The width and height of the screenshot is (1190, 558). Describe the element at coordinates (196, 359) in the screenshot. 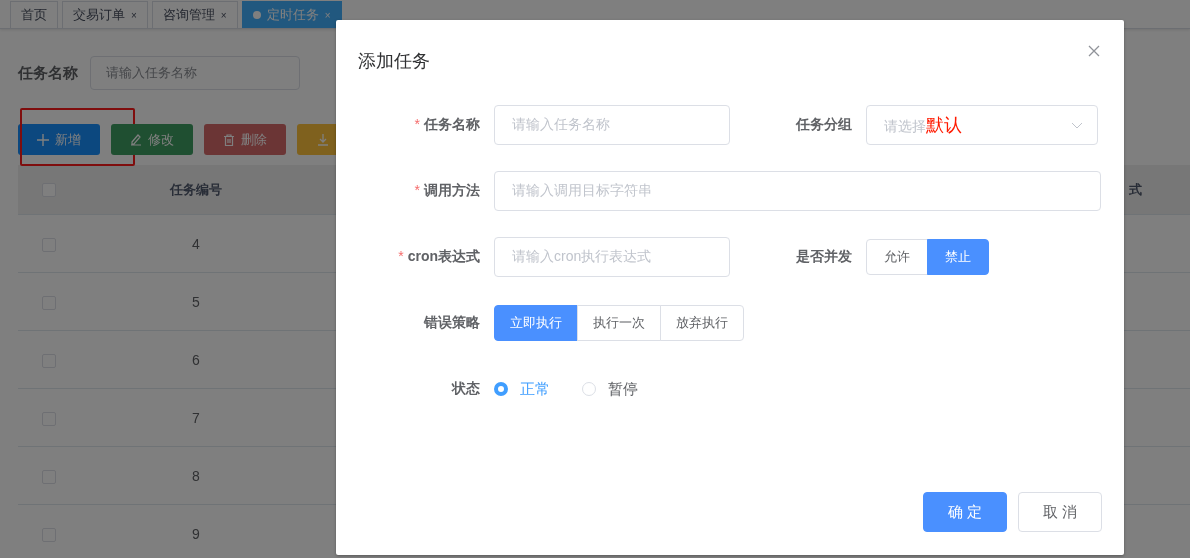

I see `table-cell: 6` at that location.